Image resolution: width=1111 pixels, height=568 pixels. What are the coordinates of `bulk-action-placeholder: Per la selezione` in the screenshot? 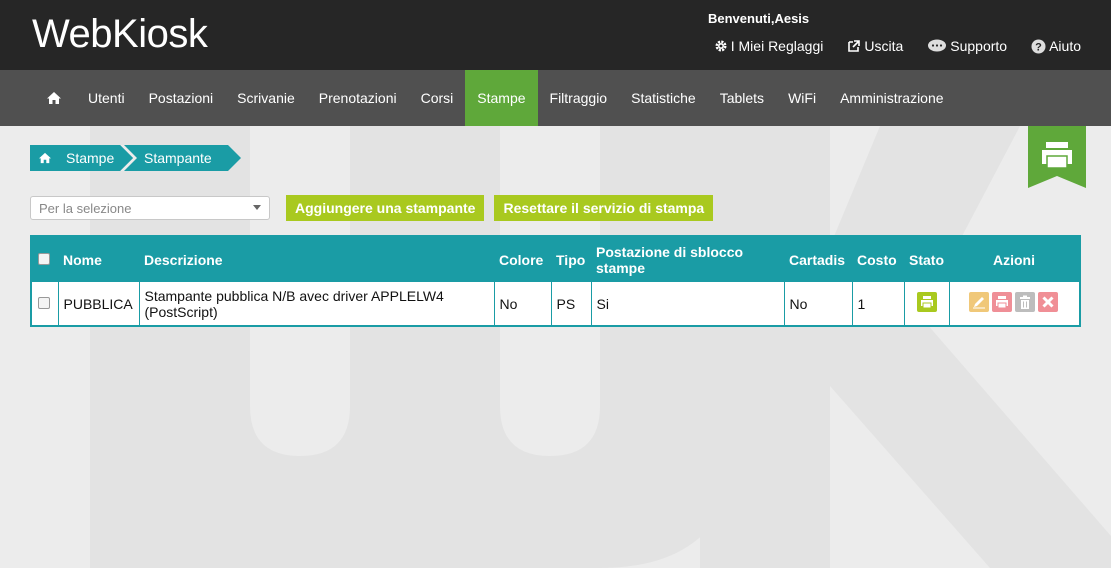 It's located at (85, 208).